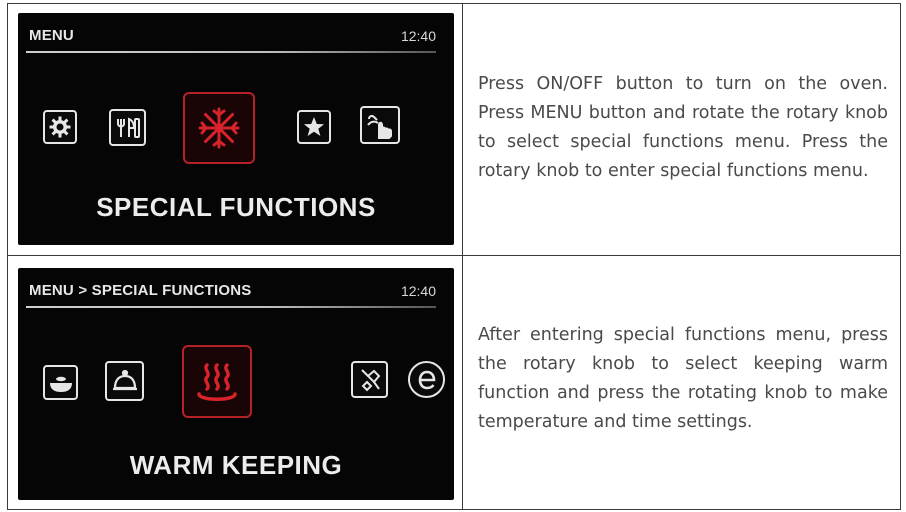  Describe the element at coordinates (236, 207) in the screenshot. I see `menu-label: SPECIAL FUNCTIONS` at that location.